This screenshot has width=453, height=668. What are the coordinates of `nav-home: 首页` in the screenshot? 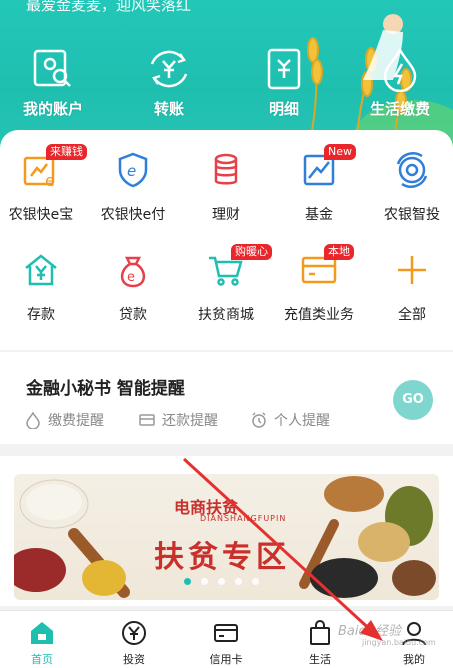 It's located at (42, 643).